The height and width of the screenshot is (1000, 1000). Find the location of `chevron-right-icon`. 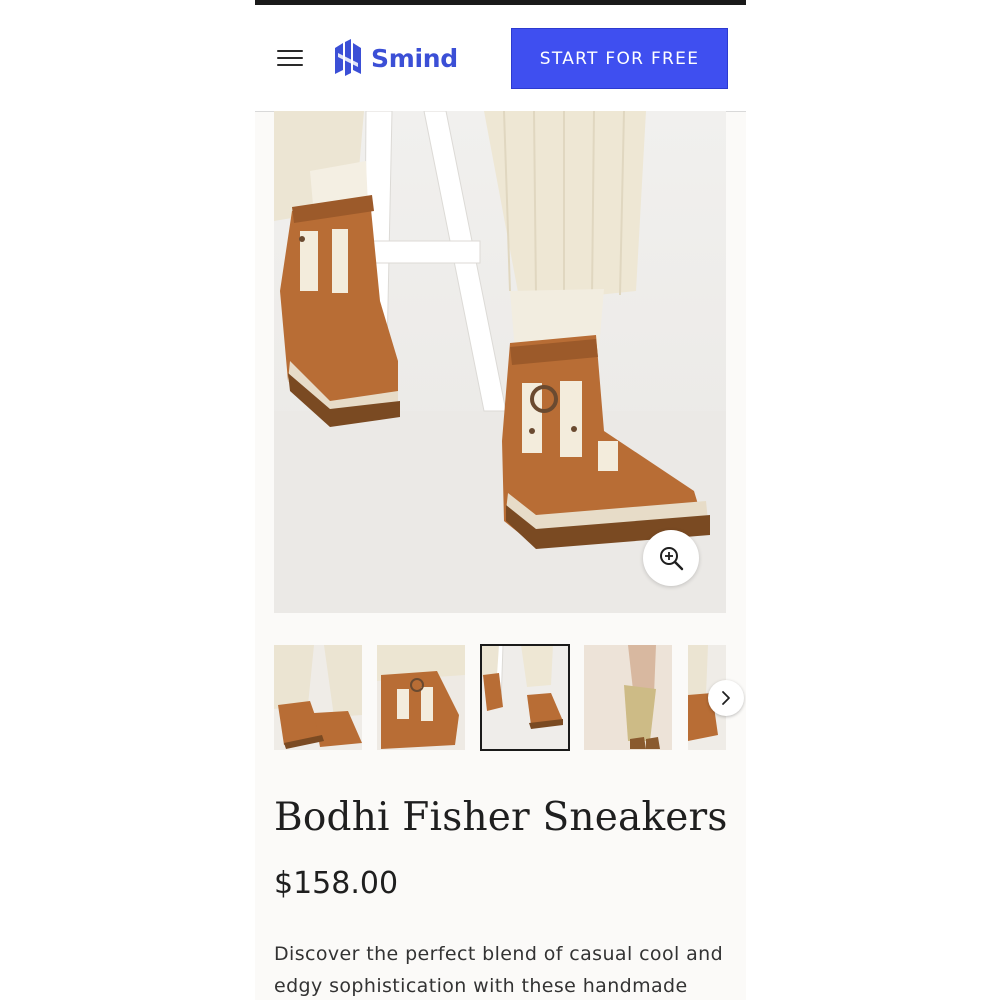

chevron-right-icon is located at coordinates (726, 698).